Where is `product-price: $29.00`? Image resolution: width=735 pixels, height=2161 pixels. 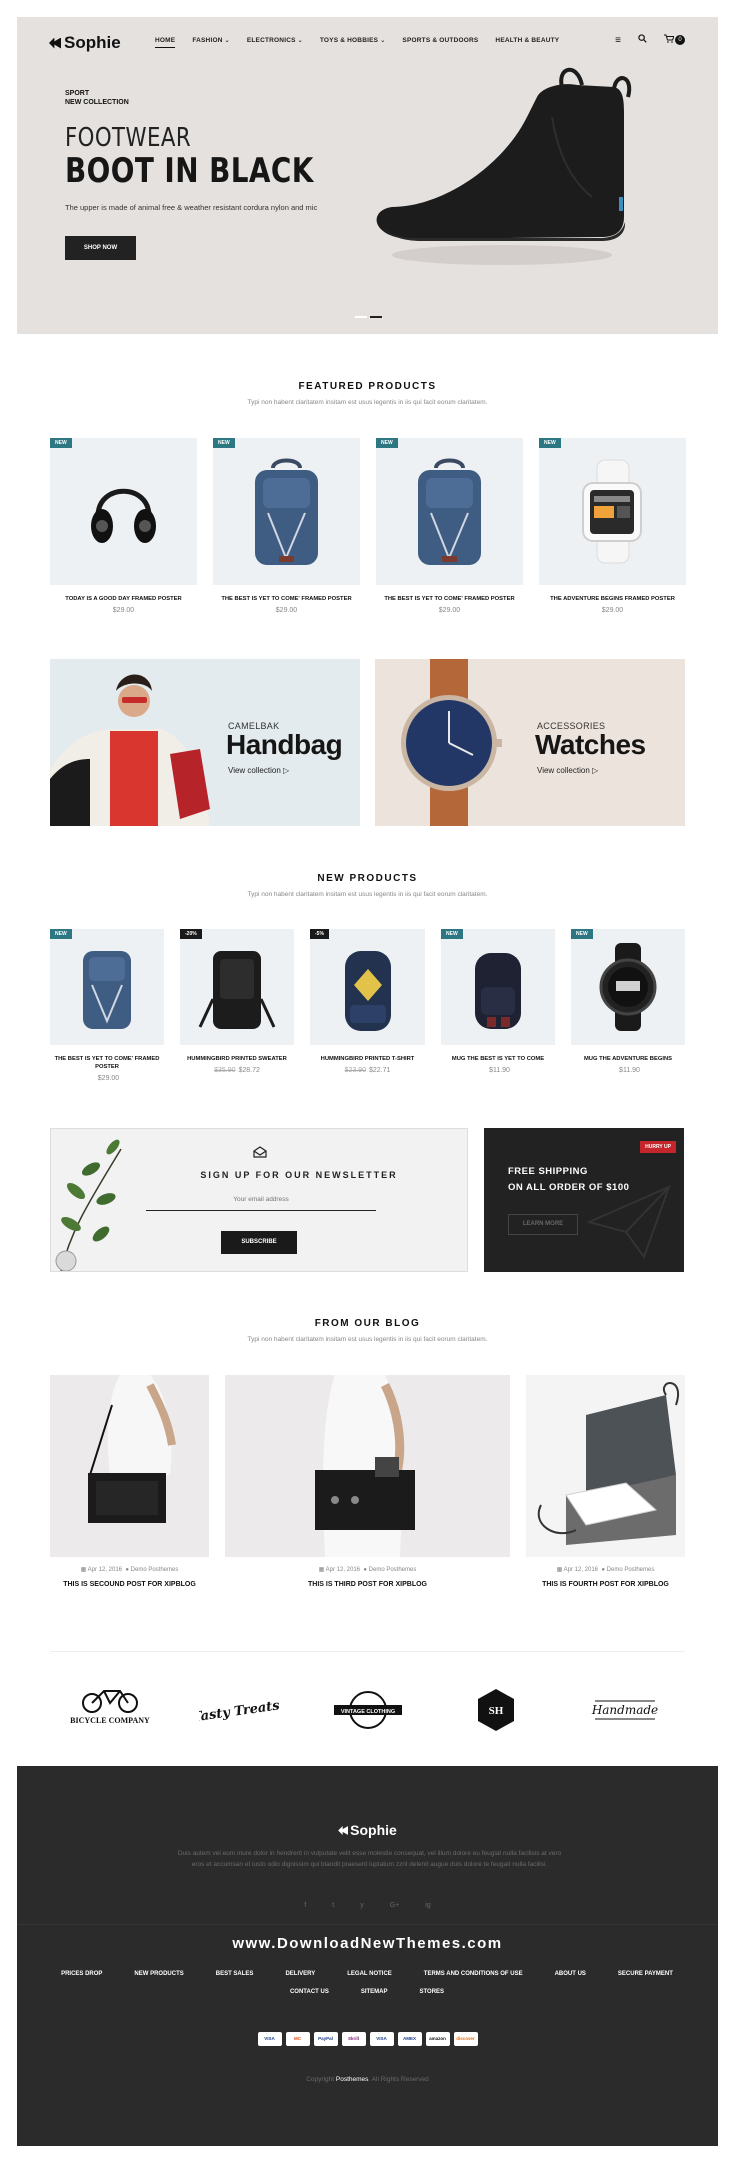 product-price: $29.00 is located at coordinates (449, 610).